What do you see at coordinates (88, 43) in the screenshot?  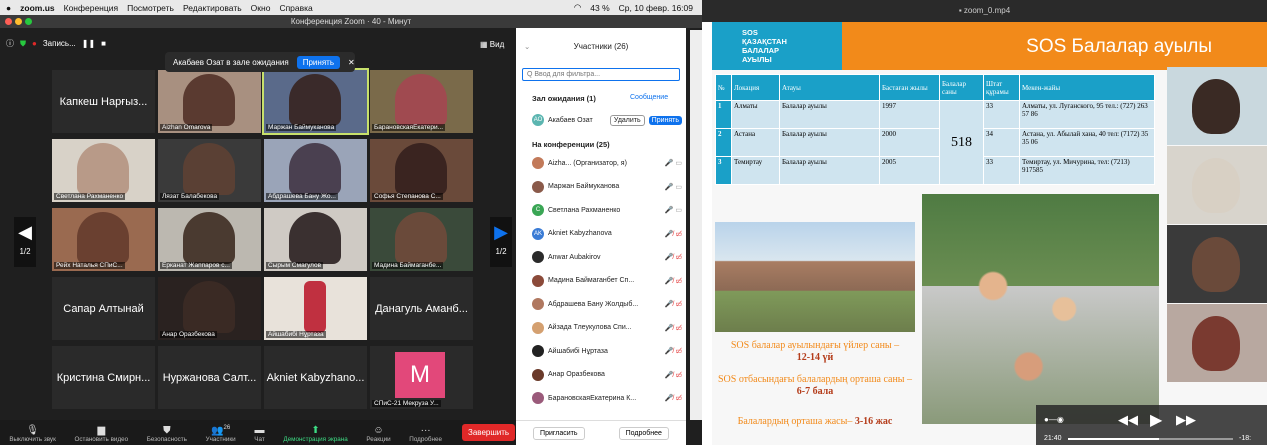 I see `pause-recording-button: ❚❚` at bounding box center [88, 43].